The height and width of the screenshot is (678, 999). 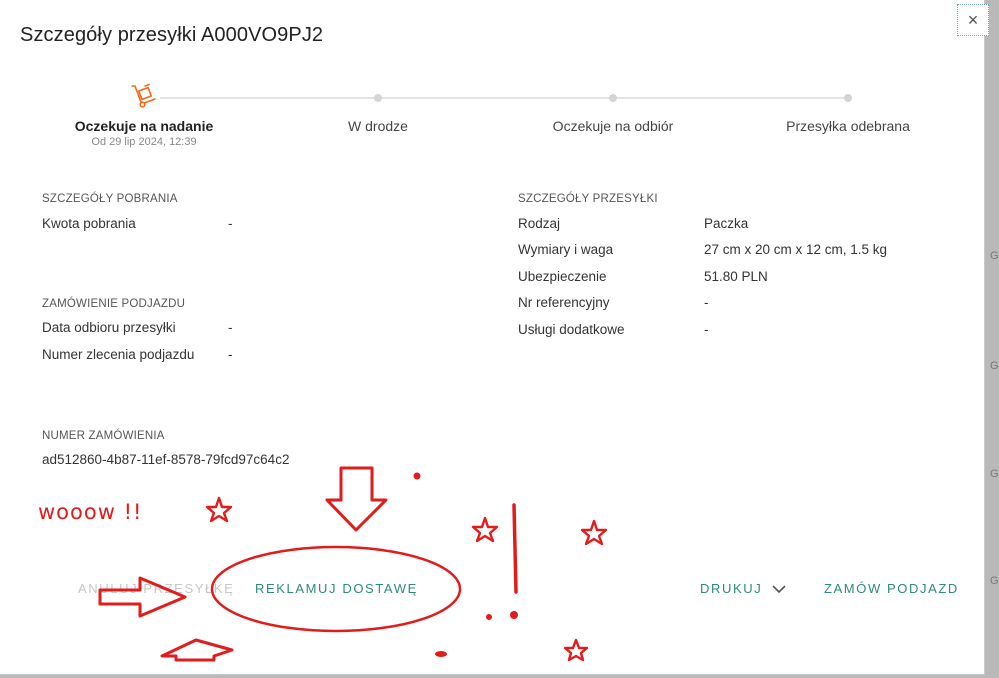 I want to click on pickup-date-label: Data odbioru przesyłki, so click(x=109, y=327).